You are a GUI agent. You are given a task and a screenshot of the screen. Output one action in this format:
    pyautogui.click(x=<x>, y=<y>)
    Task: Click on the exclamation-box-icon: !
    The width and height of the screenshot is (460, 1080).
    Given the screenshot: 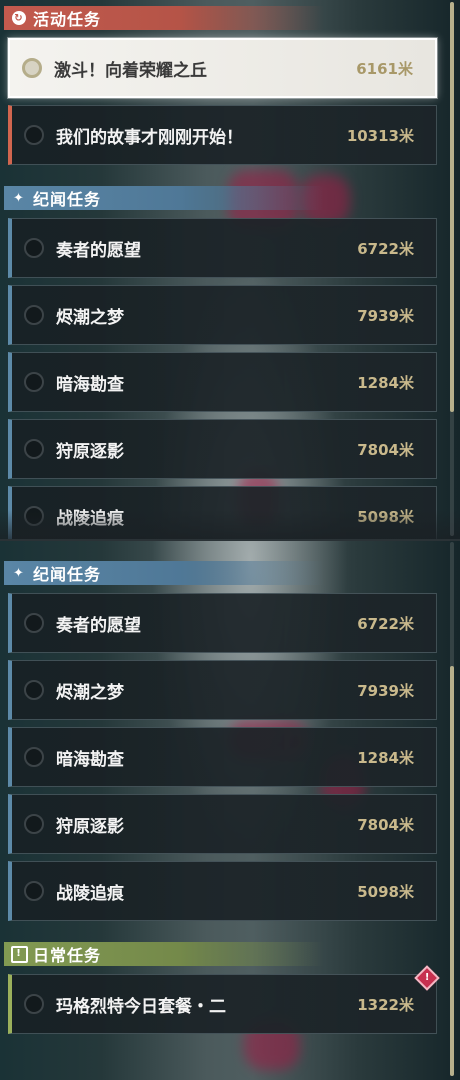 What is the action you would take?
    pyautogui.click(x=19, y=954)
    